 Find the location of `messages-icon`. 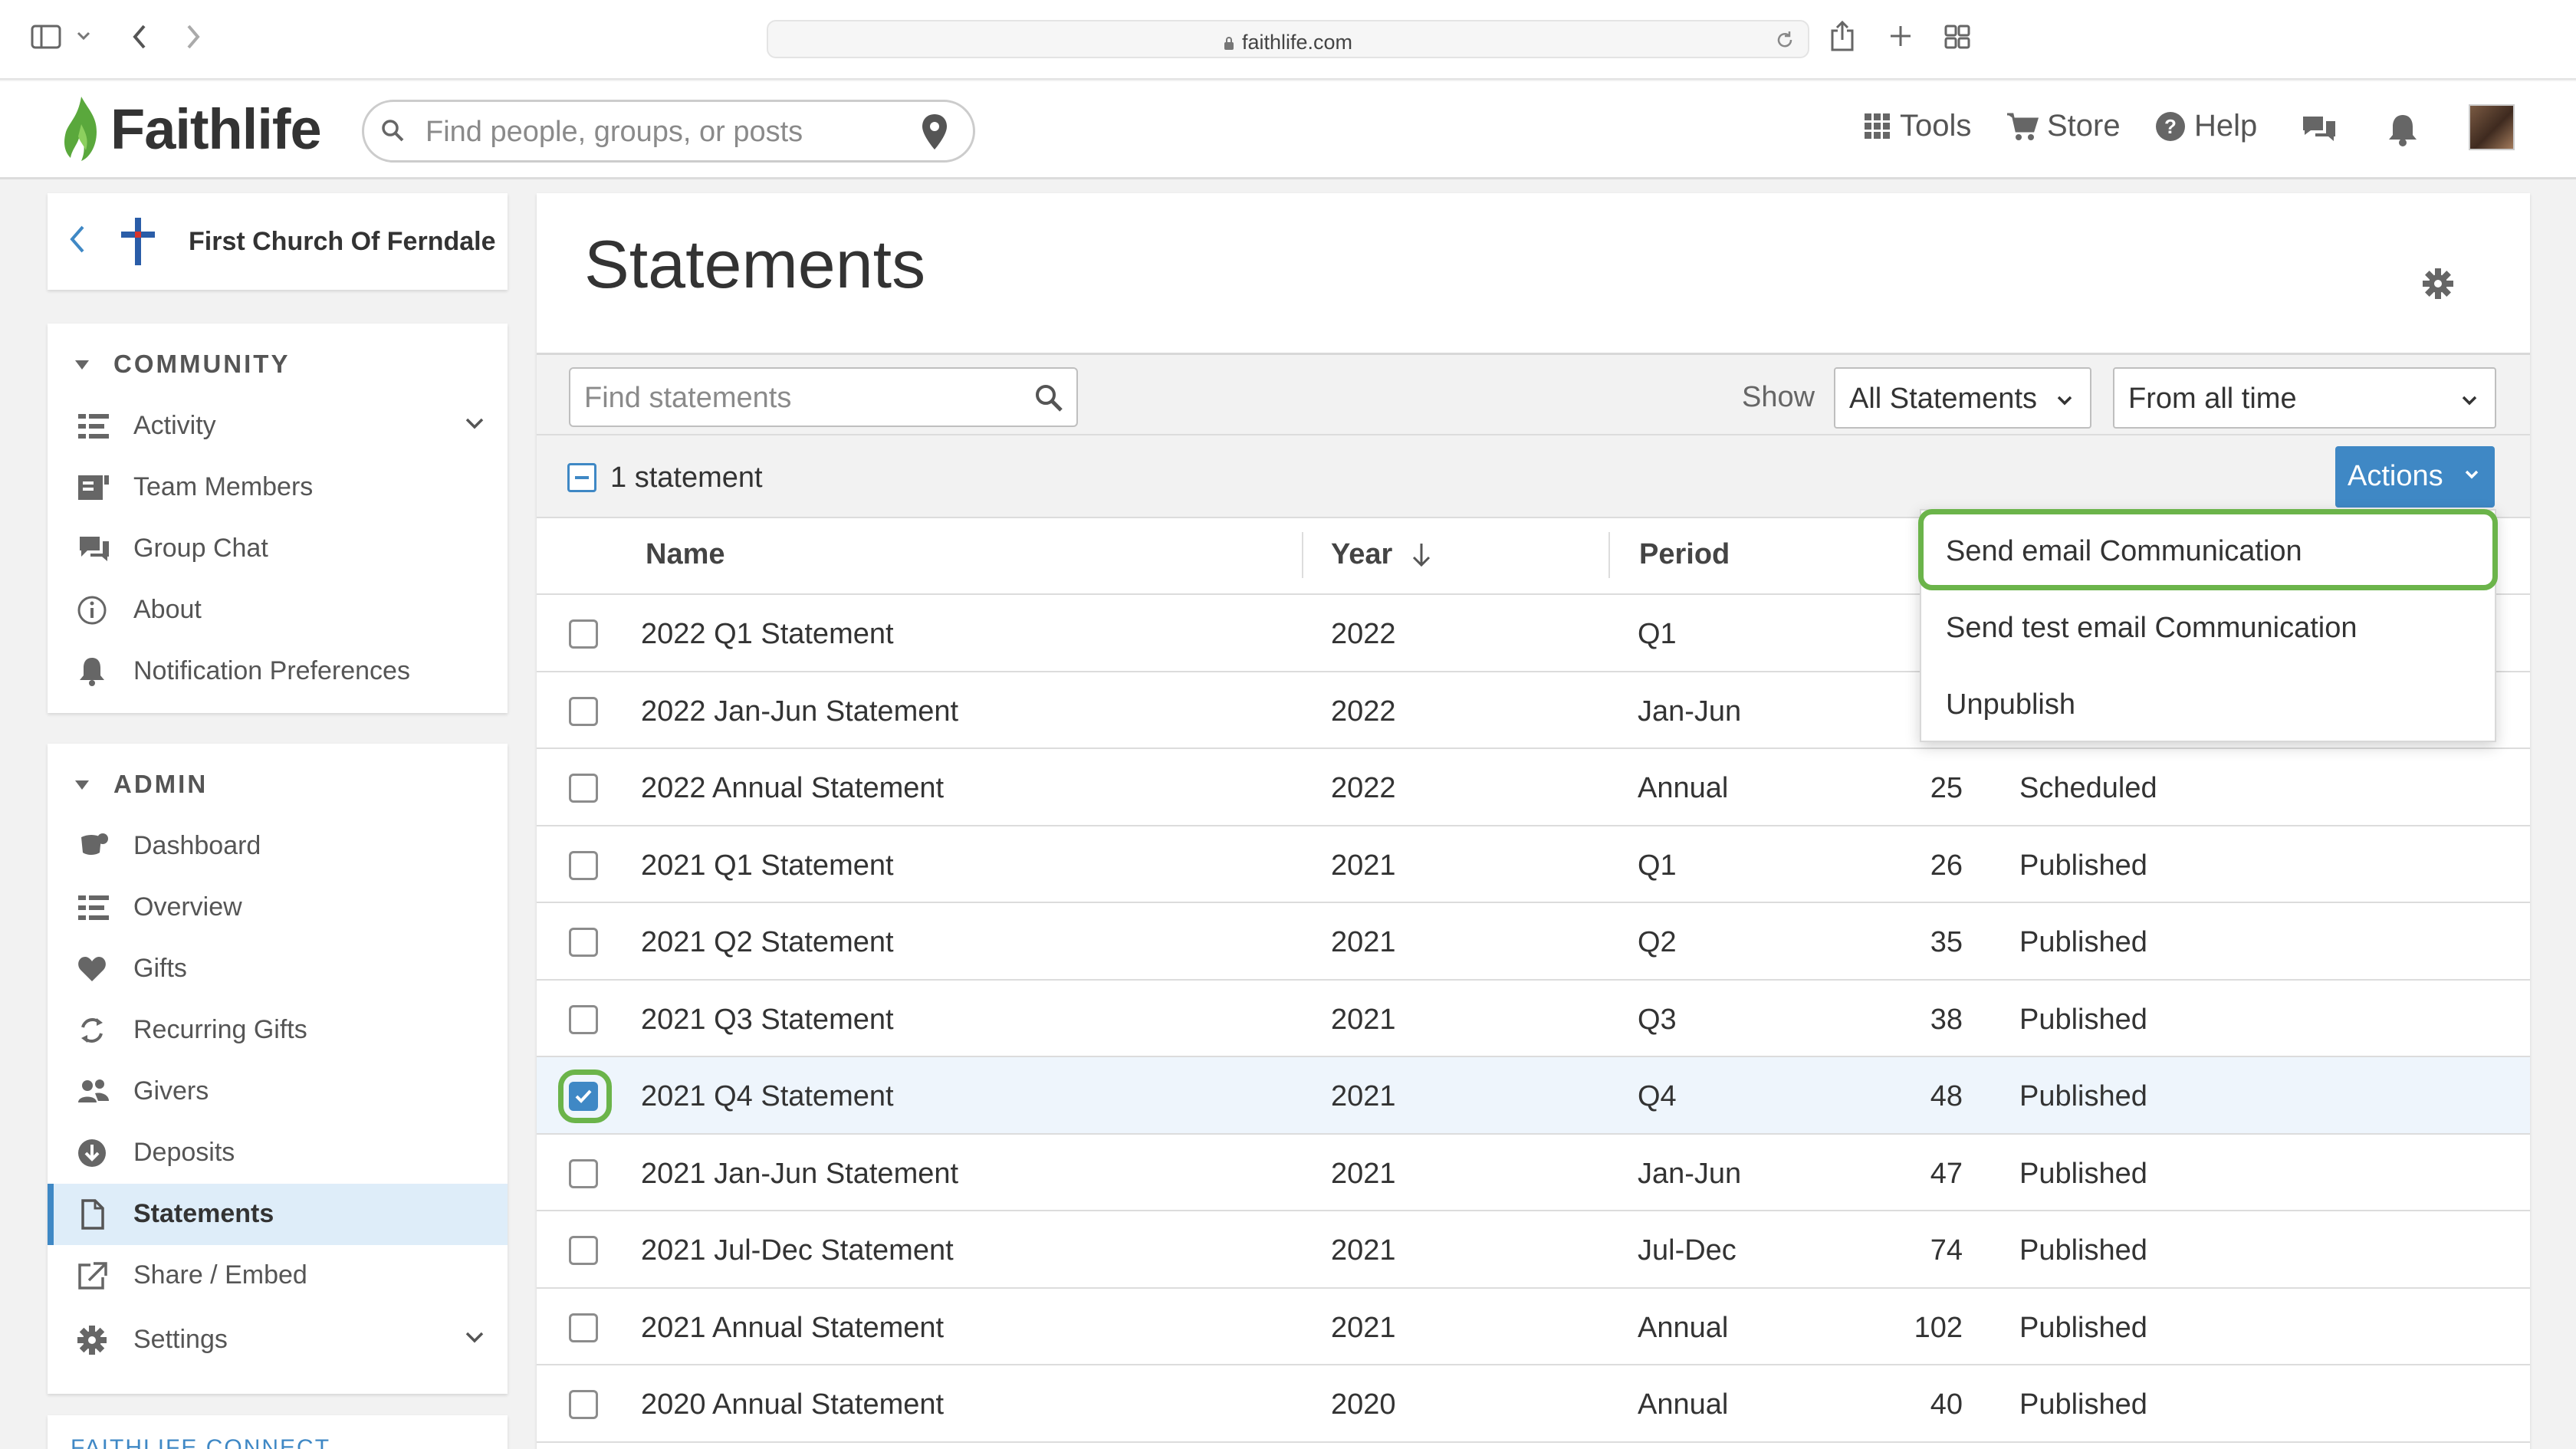

messages-icon is located at coordinates (2319, 129).